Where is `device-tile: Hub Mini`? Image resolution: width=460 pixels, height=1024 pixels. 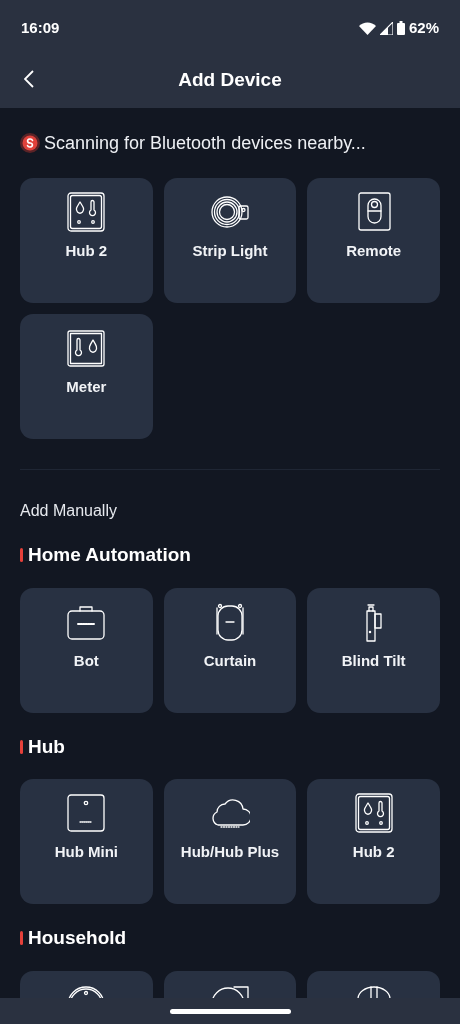
device-tile: Hub Mini is located at coordinates (86, 841).